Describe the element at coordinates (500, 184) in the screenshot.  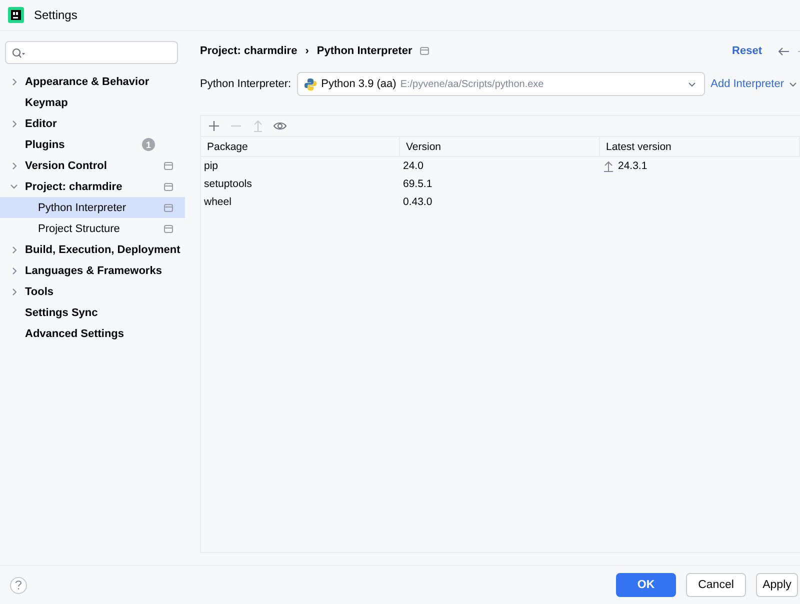
I see `table-row: setuptools 69.5.1` at that location.